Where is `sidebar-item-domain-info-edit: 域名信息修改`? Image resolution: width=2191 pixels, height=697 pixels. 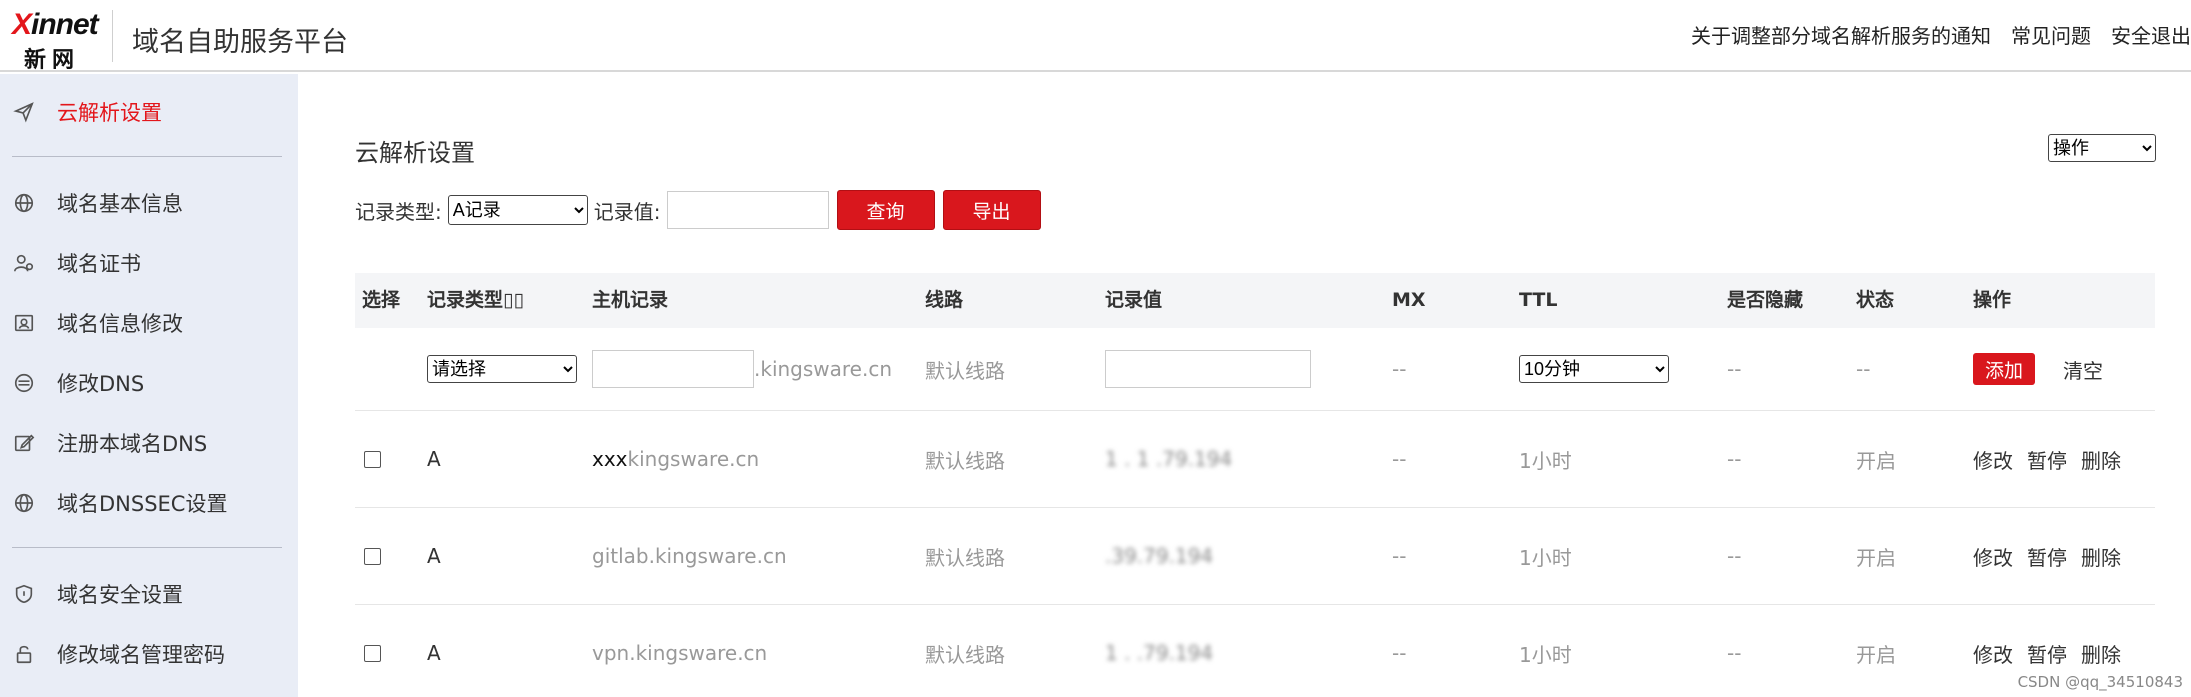
sidebar-item-domain-info-edit: 域名信息修改 is located at coordinates (149, 323).